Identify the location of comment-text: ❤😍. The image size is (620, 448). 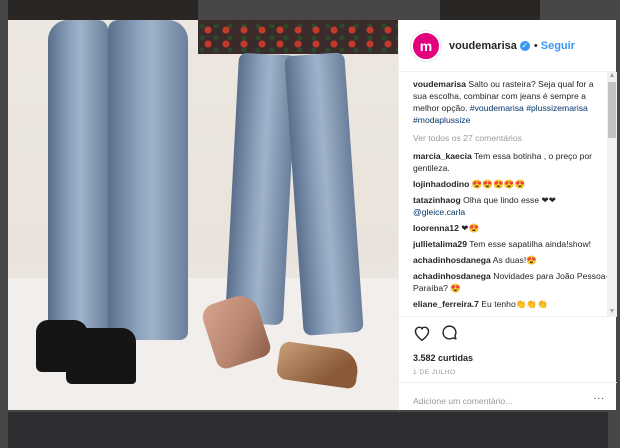
(470, 228).